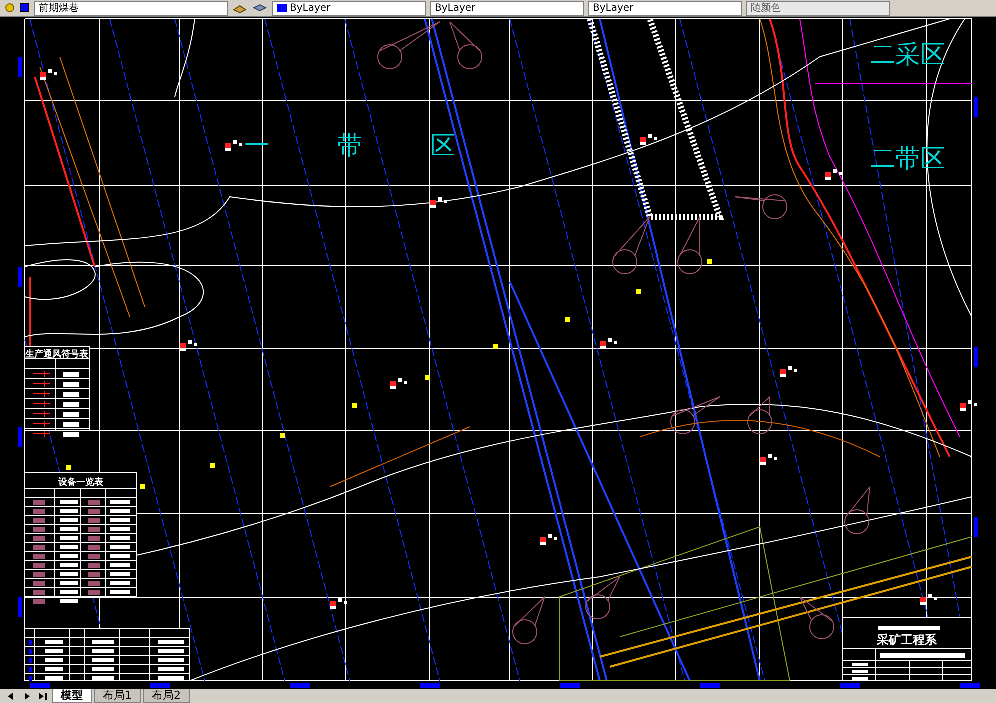 The width and height of the screenshot is (996, 703). What do you see at coordinates (907, 640) in the screenshot?
I see `department-title: 采矿工程系` at bounding box center [907, 640].